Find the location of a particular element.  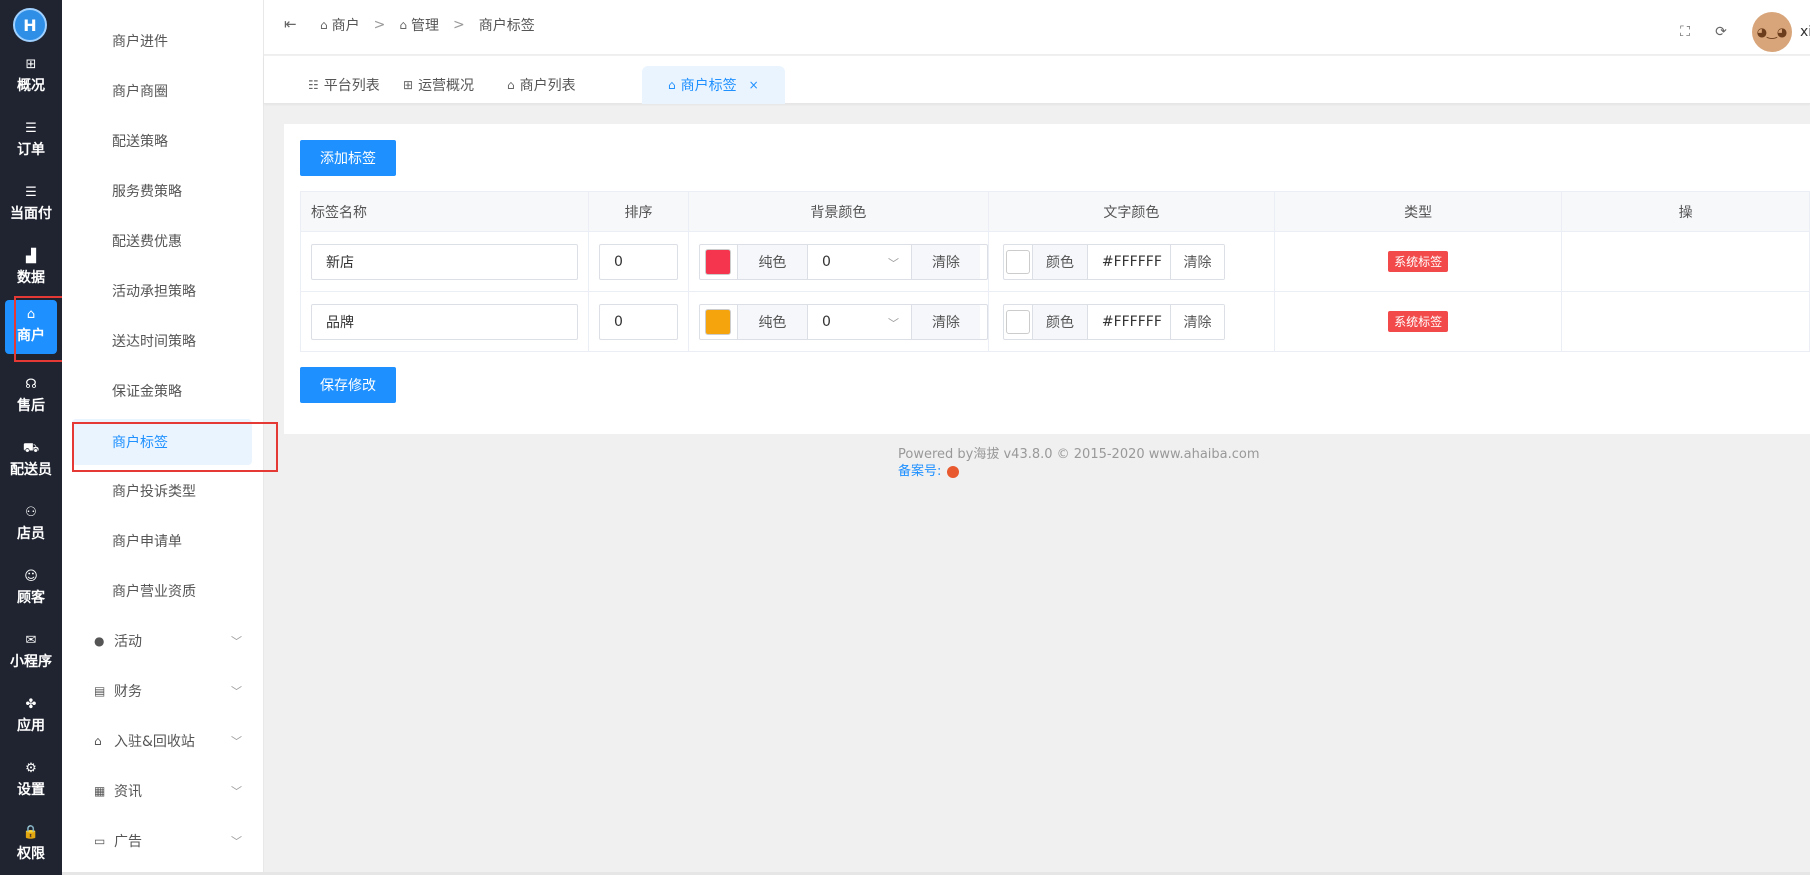

payment-list-icon: ☰ is located at coordinates (31, 192).